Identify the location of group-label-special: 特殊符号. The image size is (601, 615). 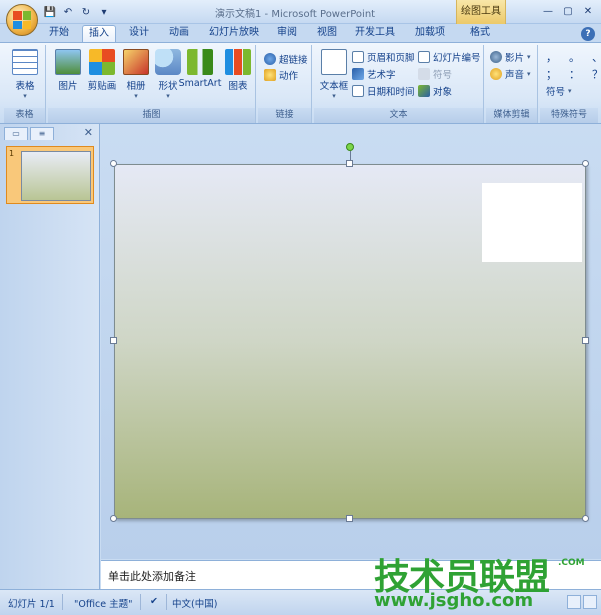
(569, 115).